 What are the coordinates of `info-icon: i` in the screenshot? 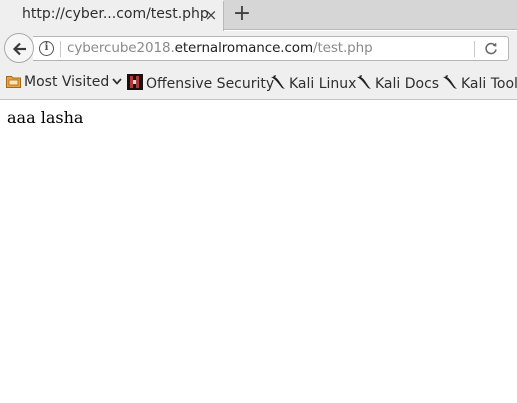 It's located at (46, 48).